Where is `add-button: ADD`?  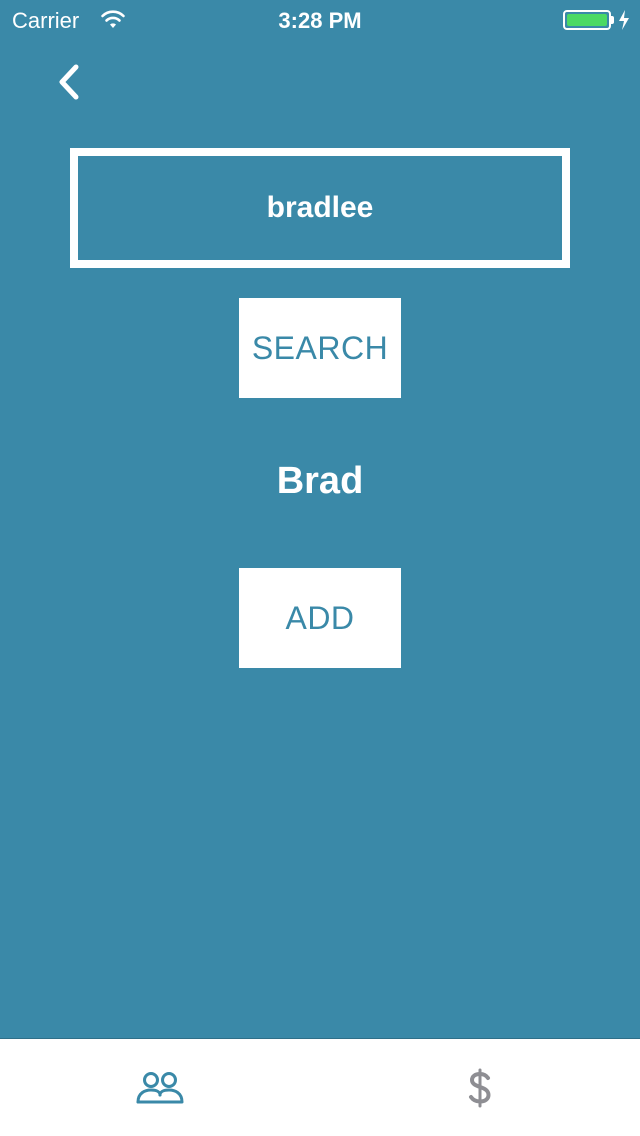 add-button: ADD is located at coordinates (320, 618).